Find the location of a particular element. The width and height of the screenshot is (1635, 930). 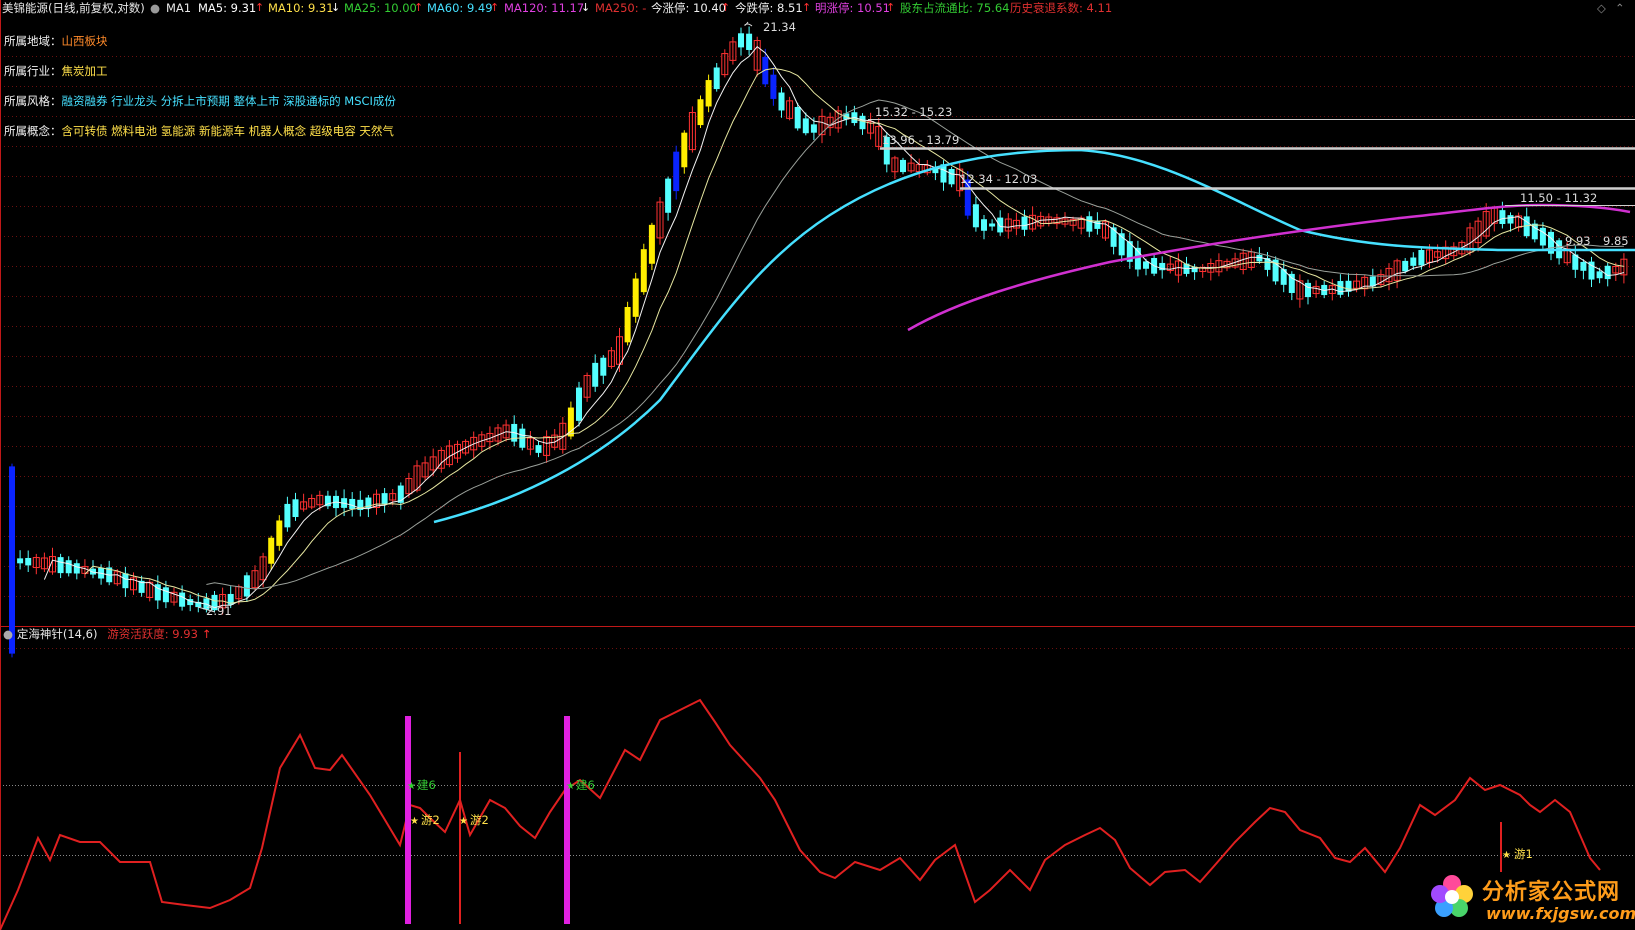

flower-logo-icon is located at coordinates (1452, 896).